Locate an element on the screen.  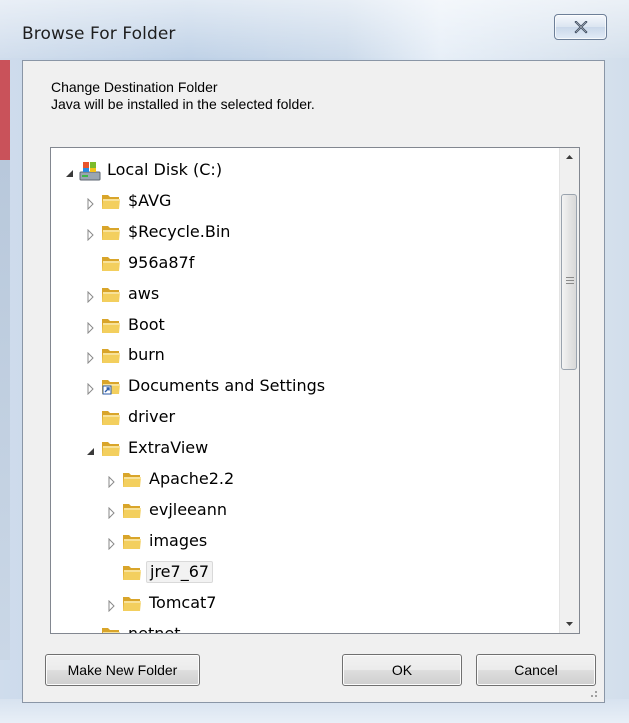
tree-item-label: Documents and Settings is located at coordinates (227, 386).